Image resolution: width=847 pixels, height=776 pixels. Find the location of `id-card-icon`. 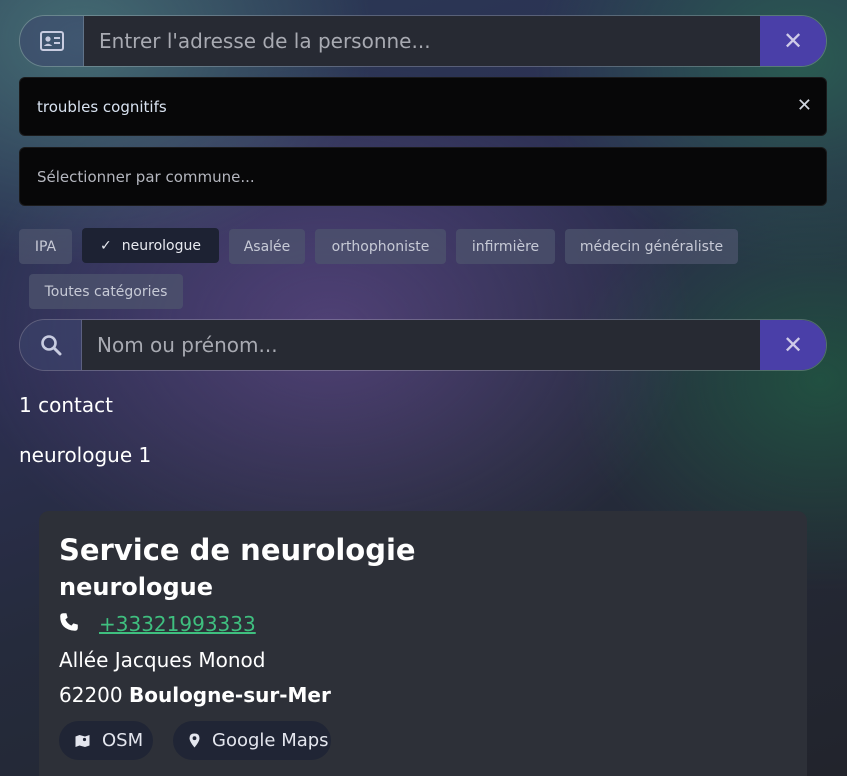

id-card-icon is located at coordinates (52, 41).